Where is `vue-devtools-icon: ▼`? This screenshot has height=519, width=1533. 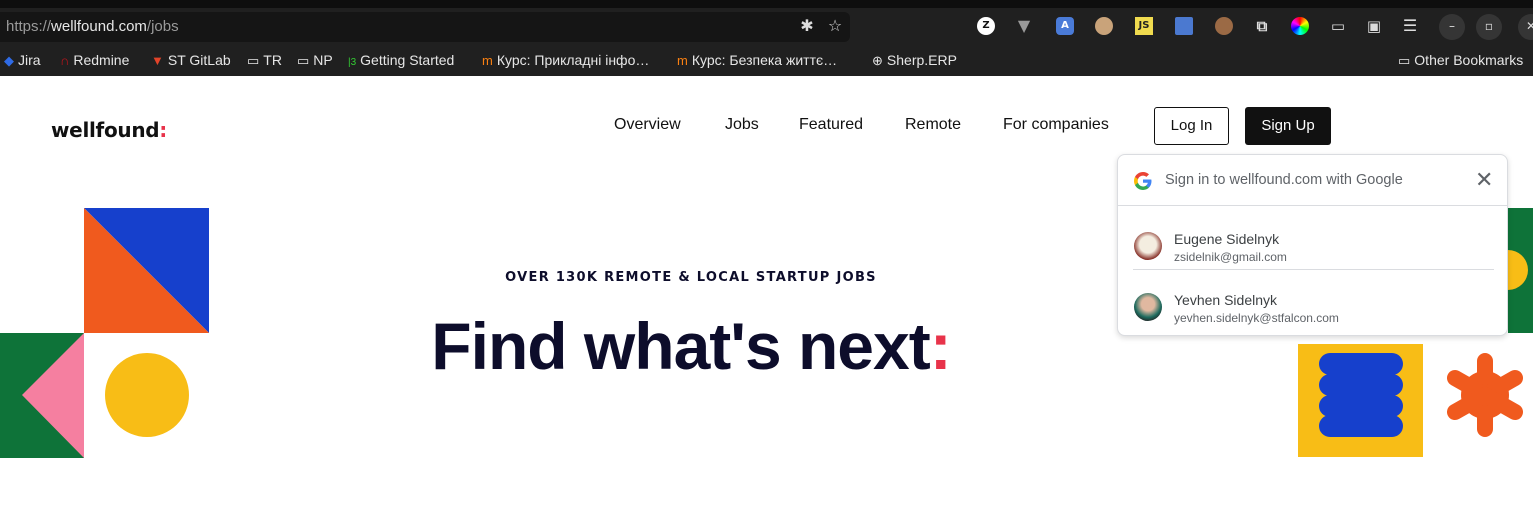 vue-devtools-icon: ▼ is located at coordinates (1024, 26).